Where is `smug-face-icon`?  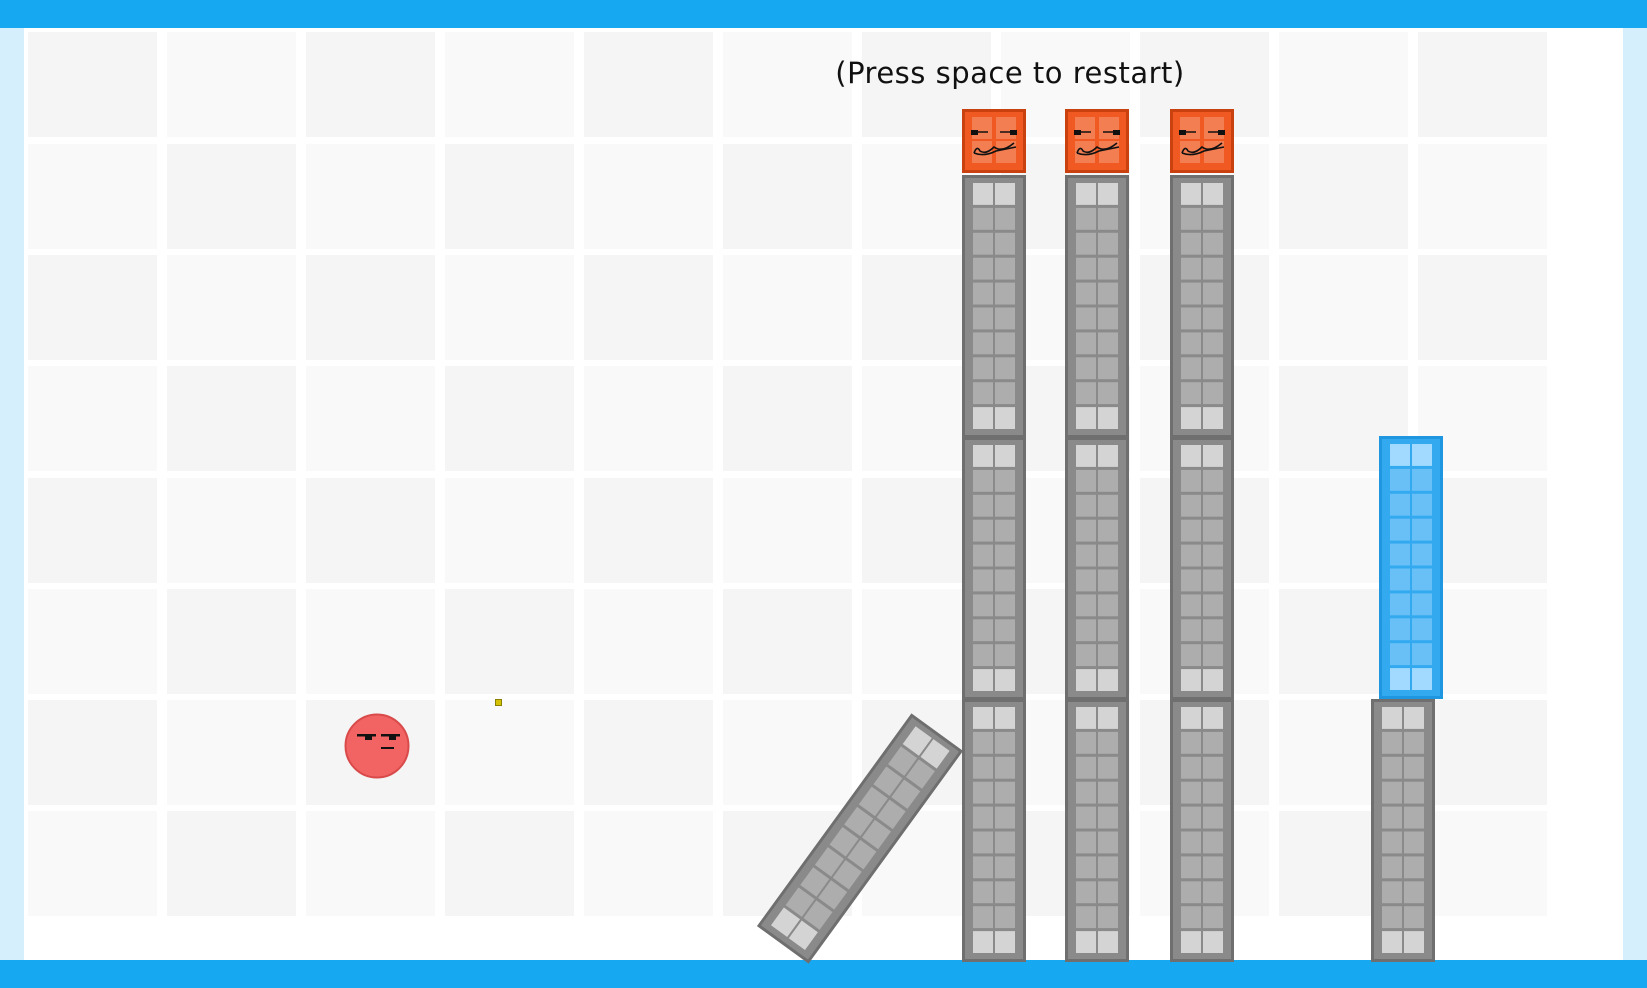
smug-face-icon is located at coordinates (377, 746).